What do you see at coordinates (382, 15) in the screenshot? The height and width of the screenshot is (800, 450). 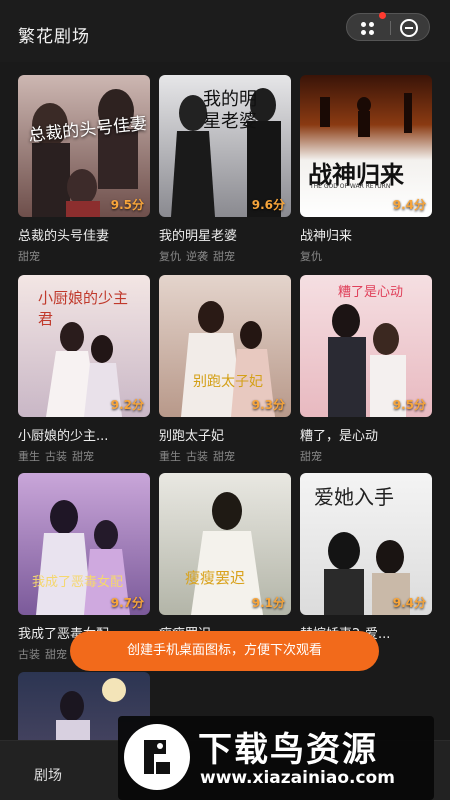 I see `notification-dot` at bounding box center [382, 15].